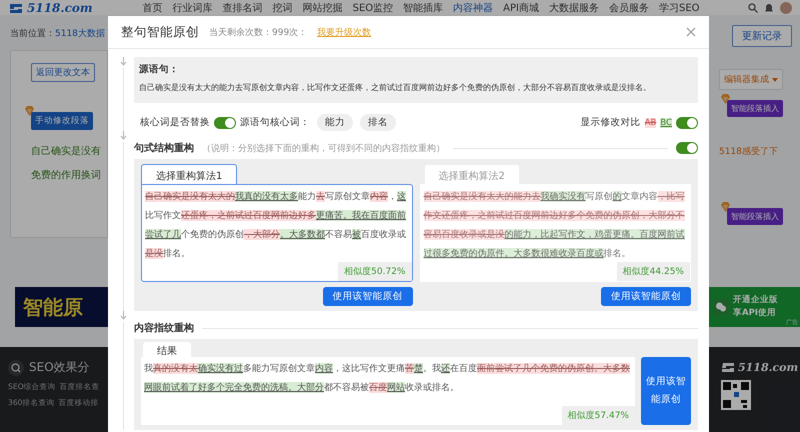  What do you see at coordinates (322, 7) in the screenshot?
I see `nav-link: 网站挖掘` at bounding box center [322, 7].